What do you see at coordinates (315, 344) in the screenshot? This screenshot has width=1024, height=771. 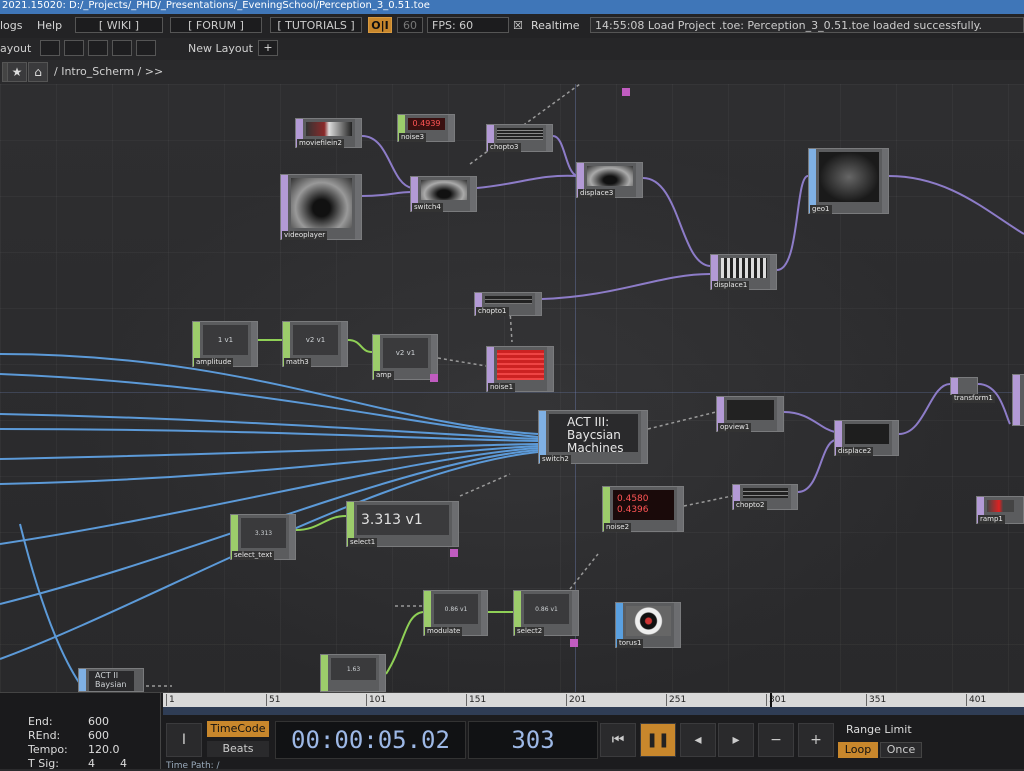 I see `node-math3: v2 v1 math3` at bounding box center [315, 344].